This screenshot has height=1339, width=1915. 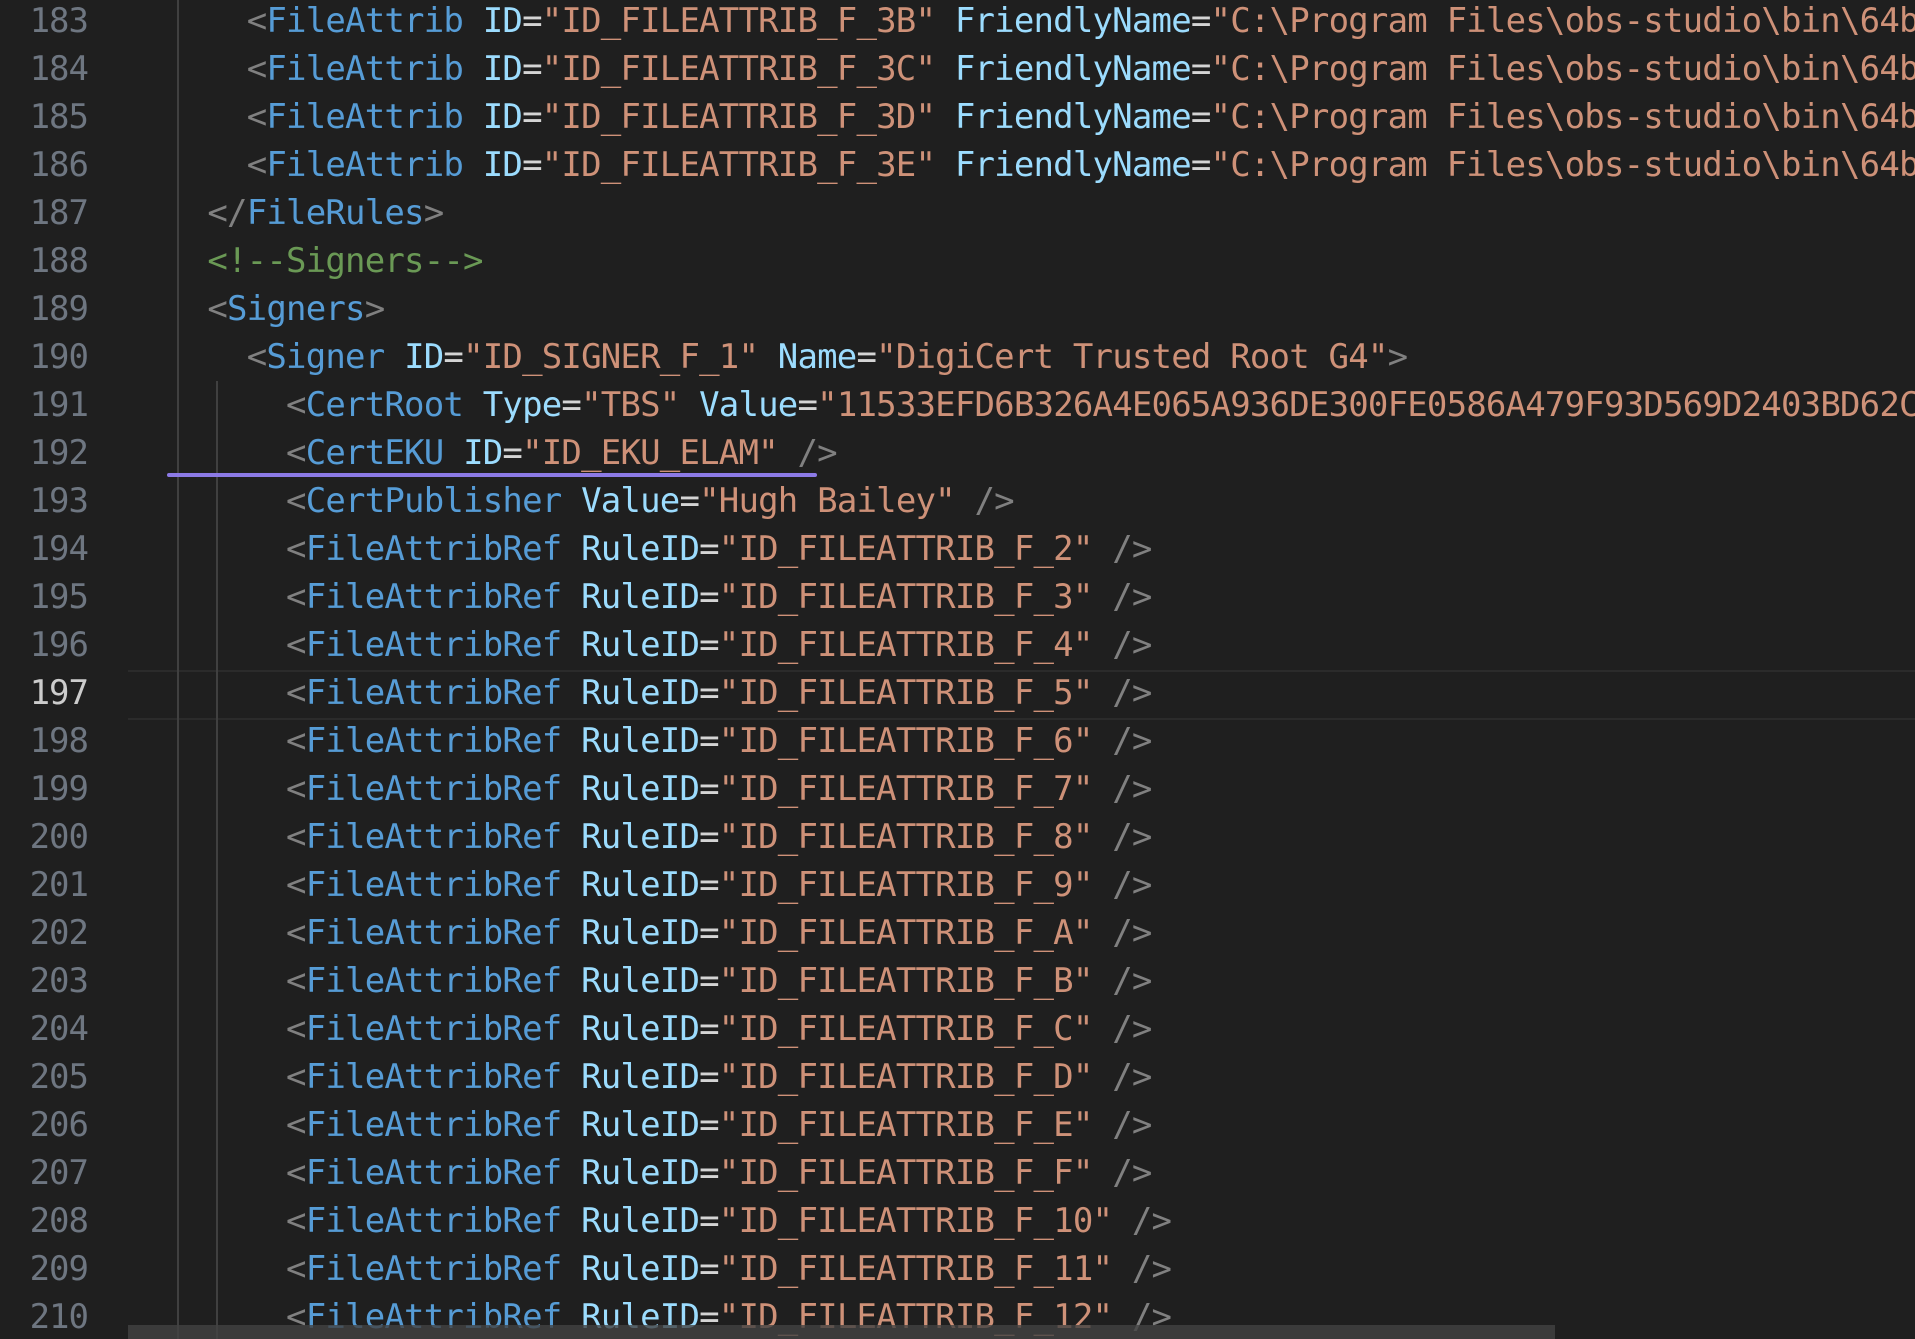 What do you see at coordinates (591, 501) in the screenshot?
I see `code-line: <CertPublisher Value="Hugh Bailey" />` at bounding box center [591, 501].